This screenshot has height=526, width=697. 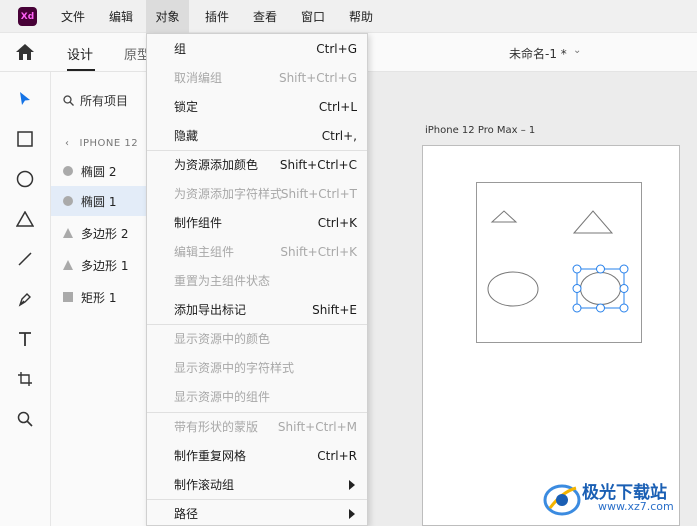 I want to click on layer-item: 多边形 2, so click(x=99, y=233).